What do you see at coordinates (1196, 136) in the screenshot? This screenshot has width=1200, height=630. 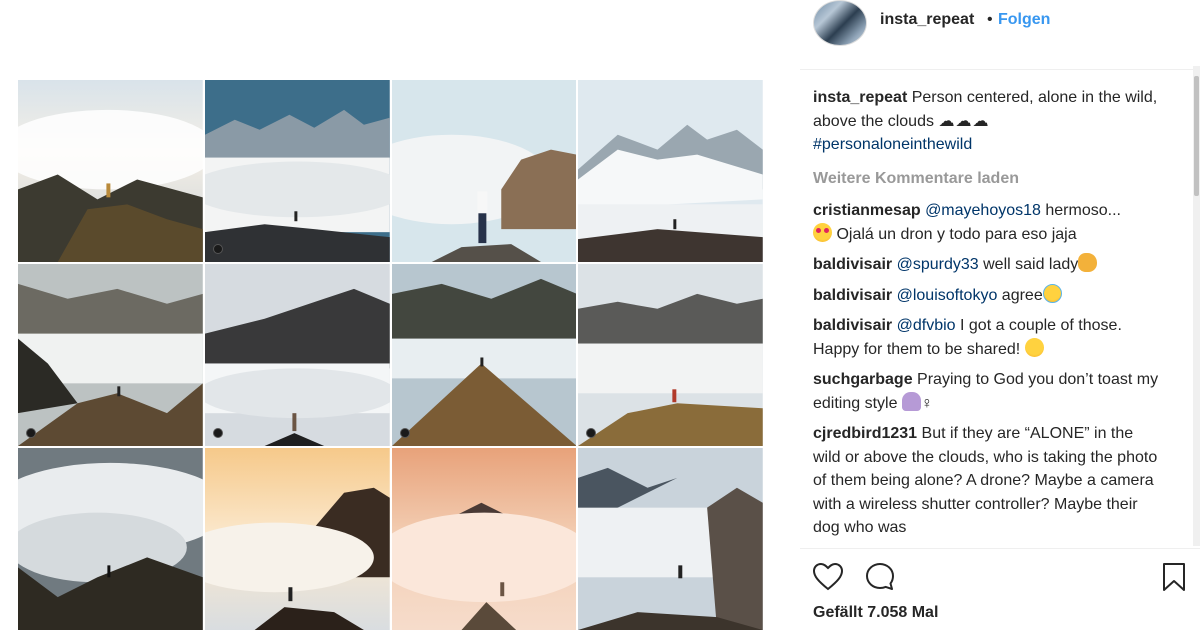 I see `scrollbar-thumb` at bounding box center [1196, 136].